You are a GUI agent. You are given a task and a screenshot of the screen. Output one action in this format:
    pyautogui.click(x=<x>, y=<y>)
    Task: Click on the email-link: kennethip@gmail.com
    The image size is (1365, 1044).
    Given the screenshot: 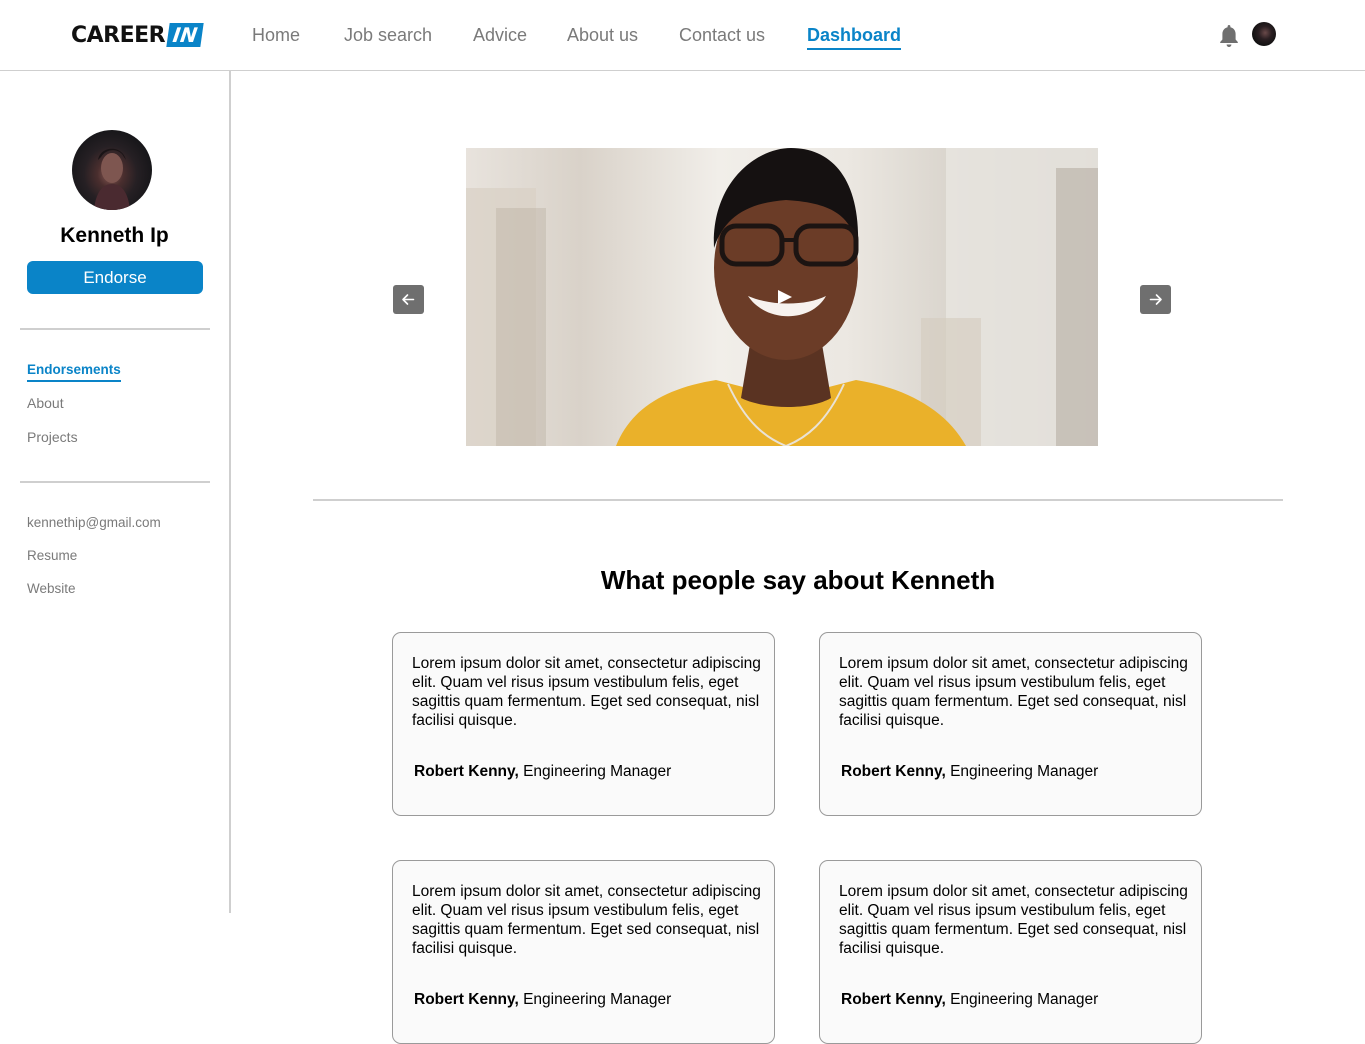 What is the action you would take?
    pyautogui.click(x=94, y=522)
    